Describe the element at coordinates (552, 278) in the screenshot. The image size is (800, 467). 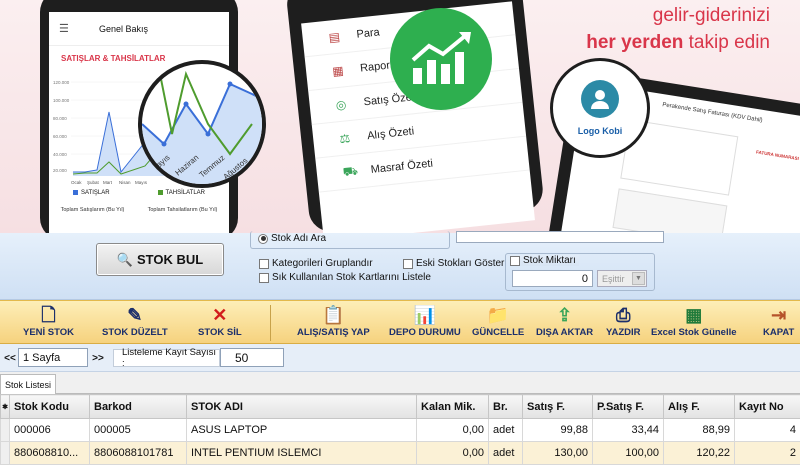
I see `stok-miktari-input: 0` at that location.